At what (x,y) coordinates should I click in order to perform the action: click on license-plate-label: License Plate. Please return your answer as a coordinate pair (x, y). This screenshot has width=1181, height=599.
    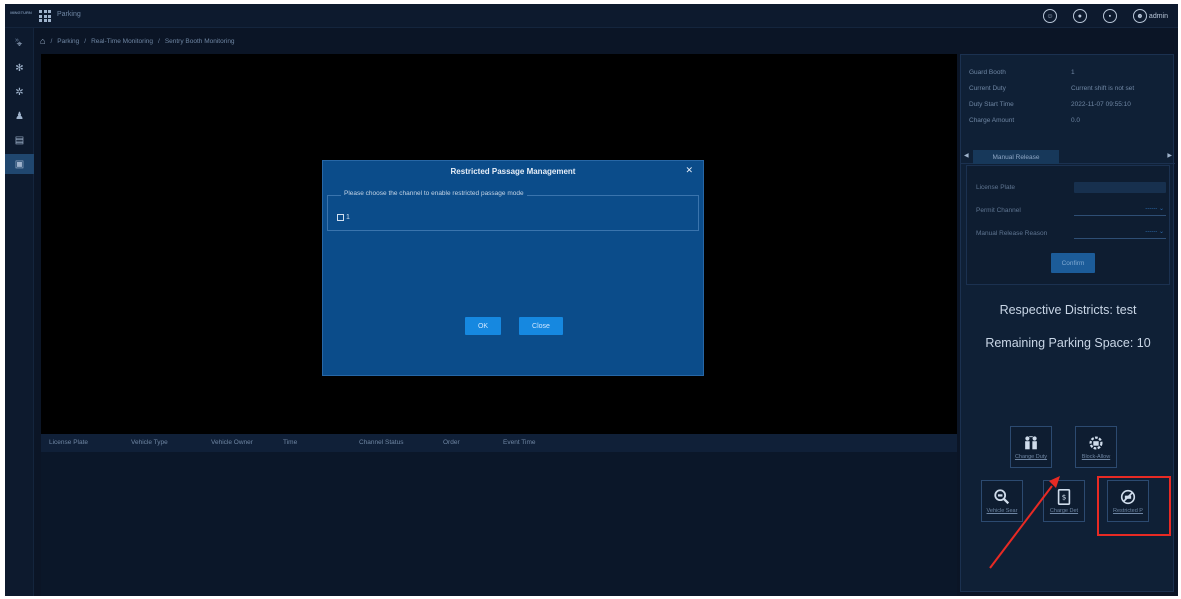
    Looking at the image, I should click on (996, 187).